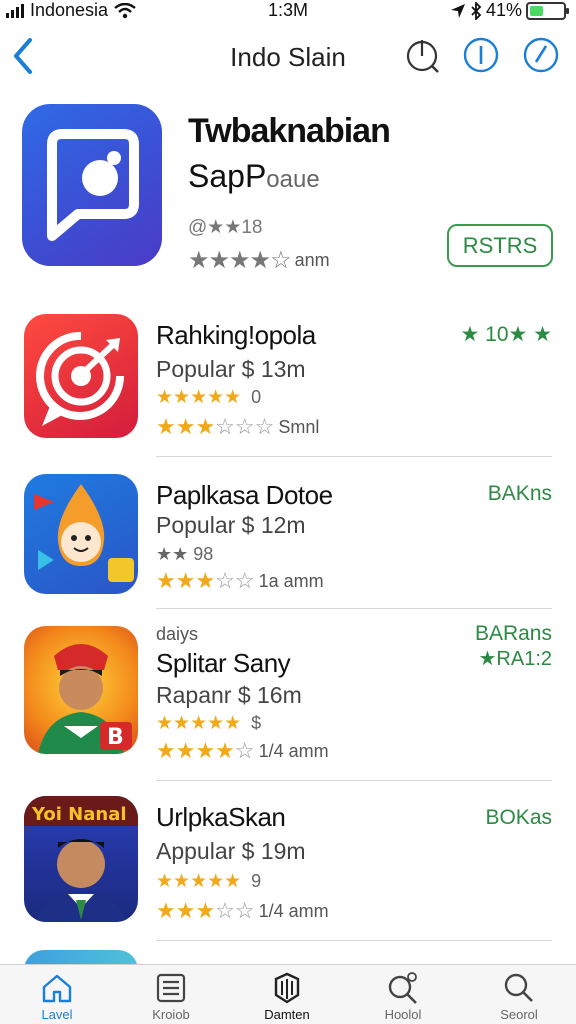  Describe the element at coordinates (312, 260) in the screenshot. I see `featured-size: anm` at that location.